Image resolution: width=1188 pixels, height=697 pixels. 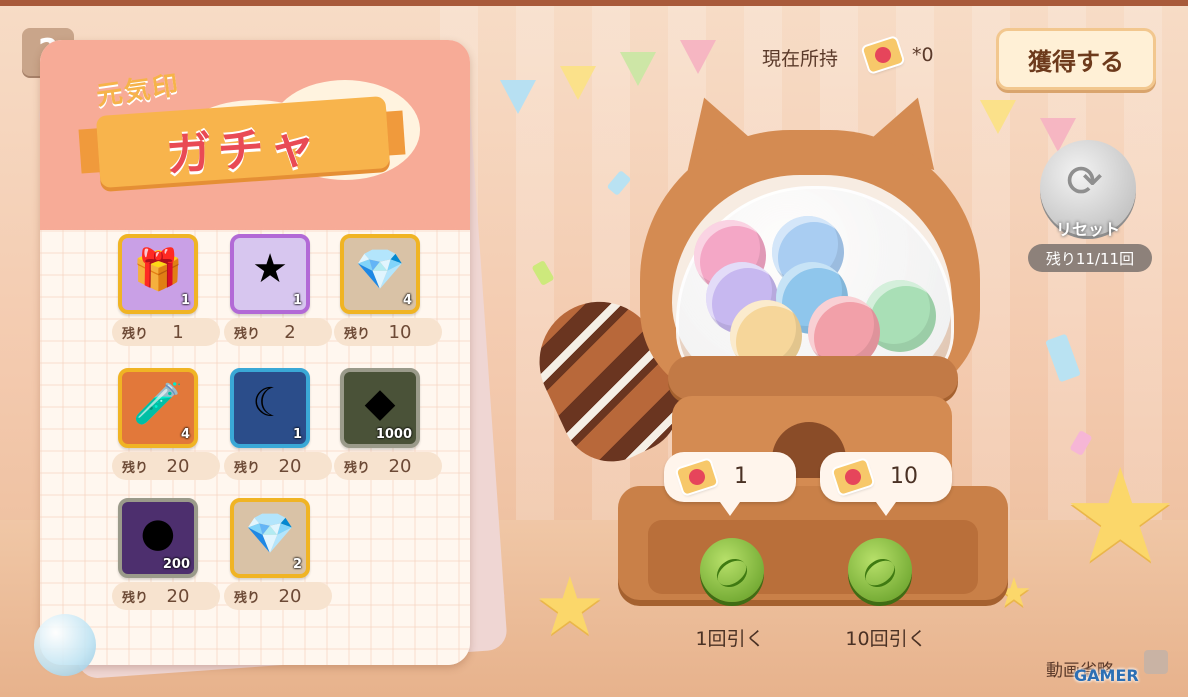 I want to click on reward-item-star-stone: ★ 1 残り 2, so click(x=279, y=294).